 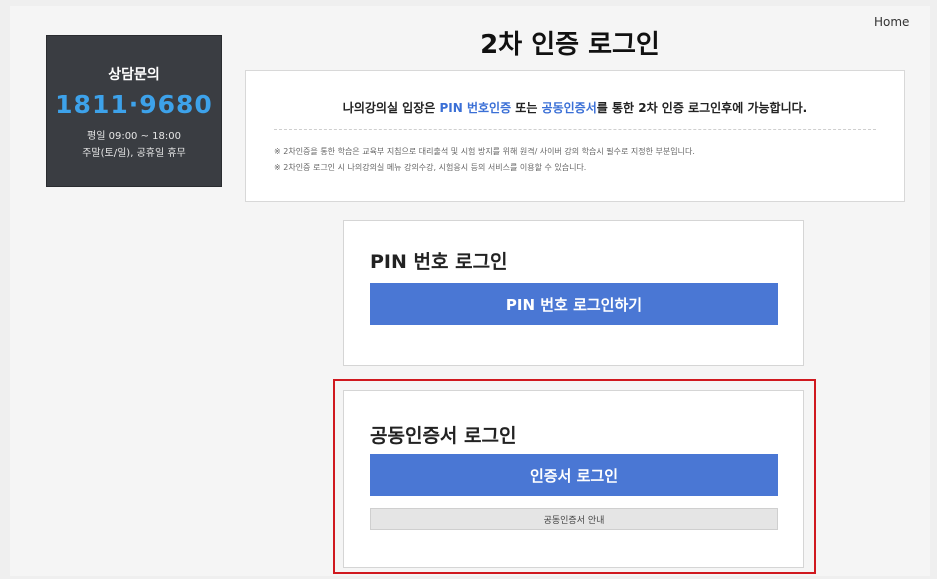 I want to click on notice-suffix: 를 통한 2차 인증 로그인후에 가능합니다., so click(x=702, y=108).